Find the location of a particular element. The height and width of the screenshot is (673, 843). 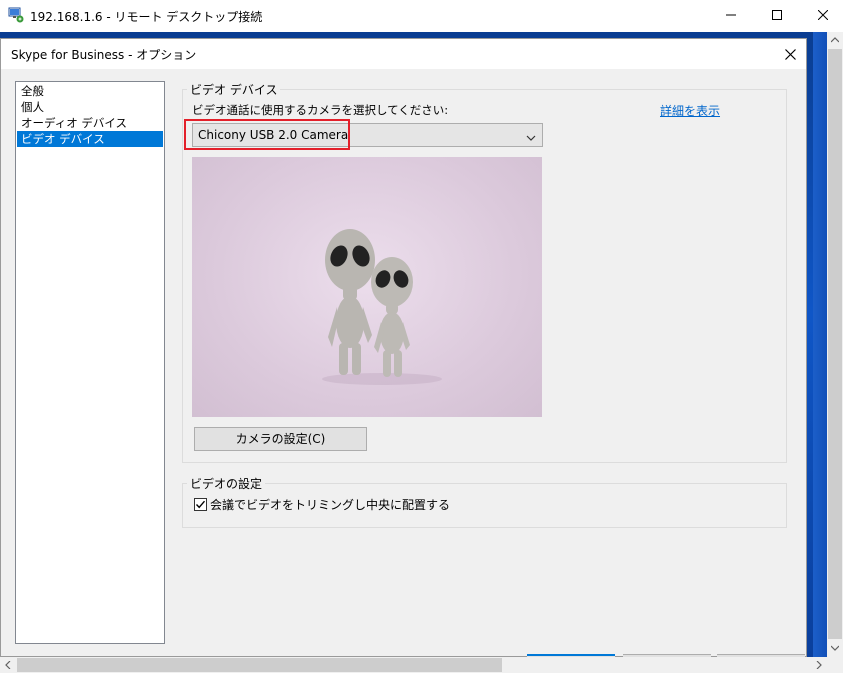

camera-select: Chicony USB 2.0 Camera is located at coordinates (367, 135).